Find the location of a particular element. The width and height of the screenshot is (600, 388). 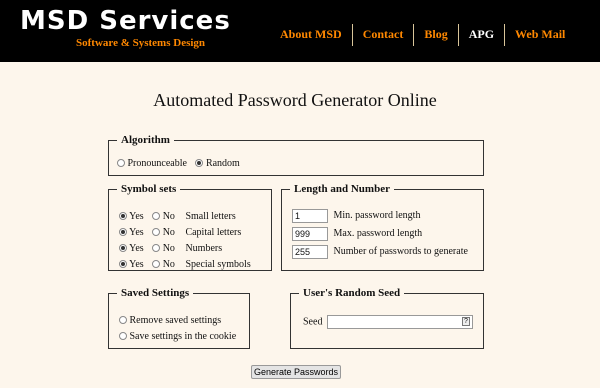

generate-passwords-button: Generate Passwords is located at coordinates (296, 372).